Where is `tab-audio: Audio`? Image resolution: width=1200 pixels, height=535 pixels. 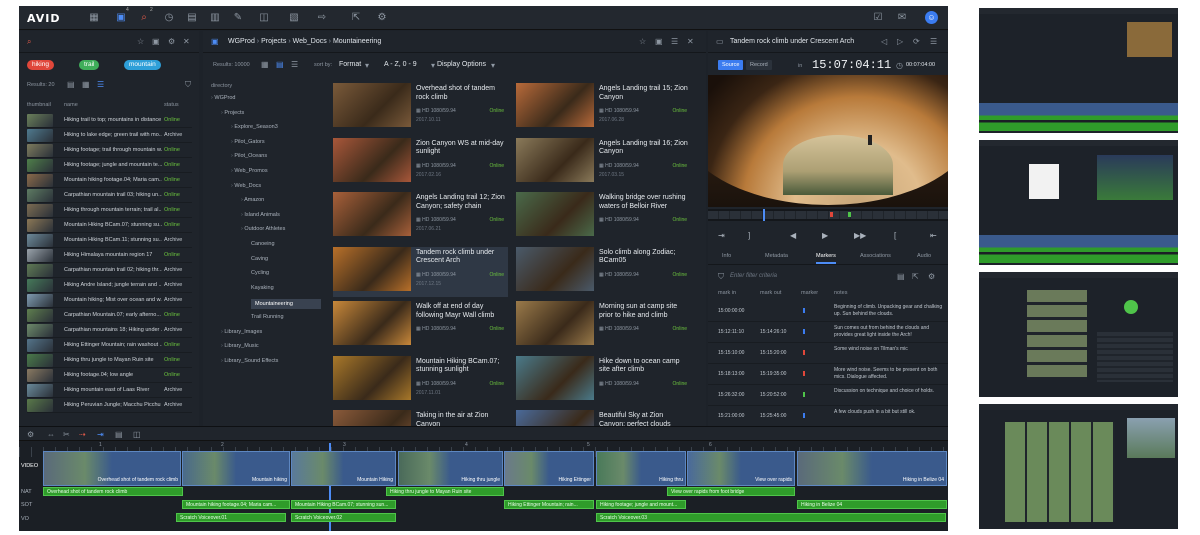
tab-audio: Audio is located at coordinates (924, 256).